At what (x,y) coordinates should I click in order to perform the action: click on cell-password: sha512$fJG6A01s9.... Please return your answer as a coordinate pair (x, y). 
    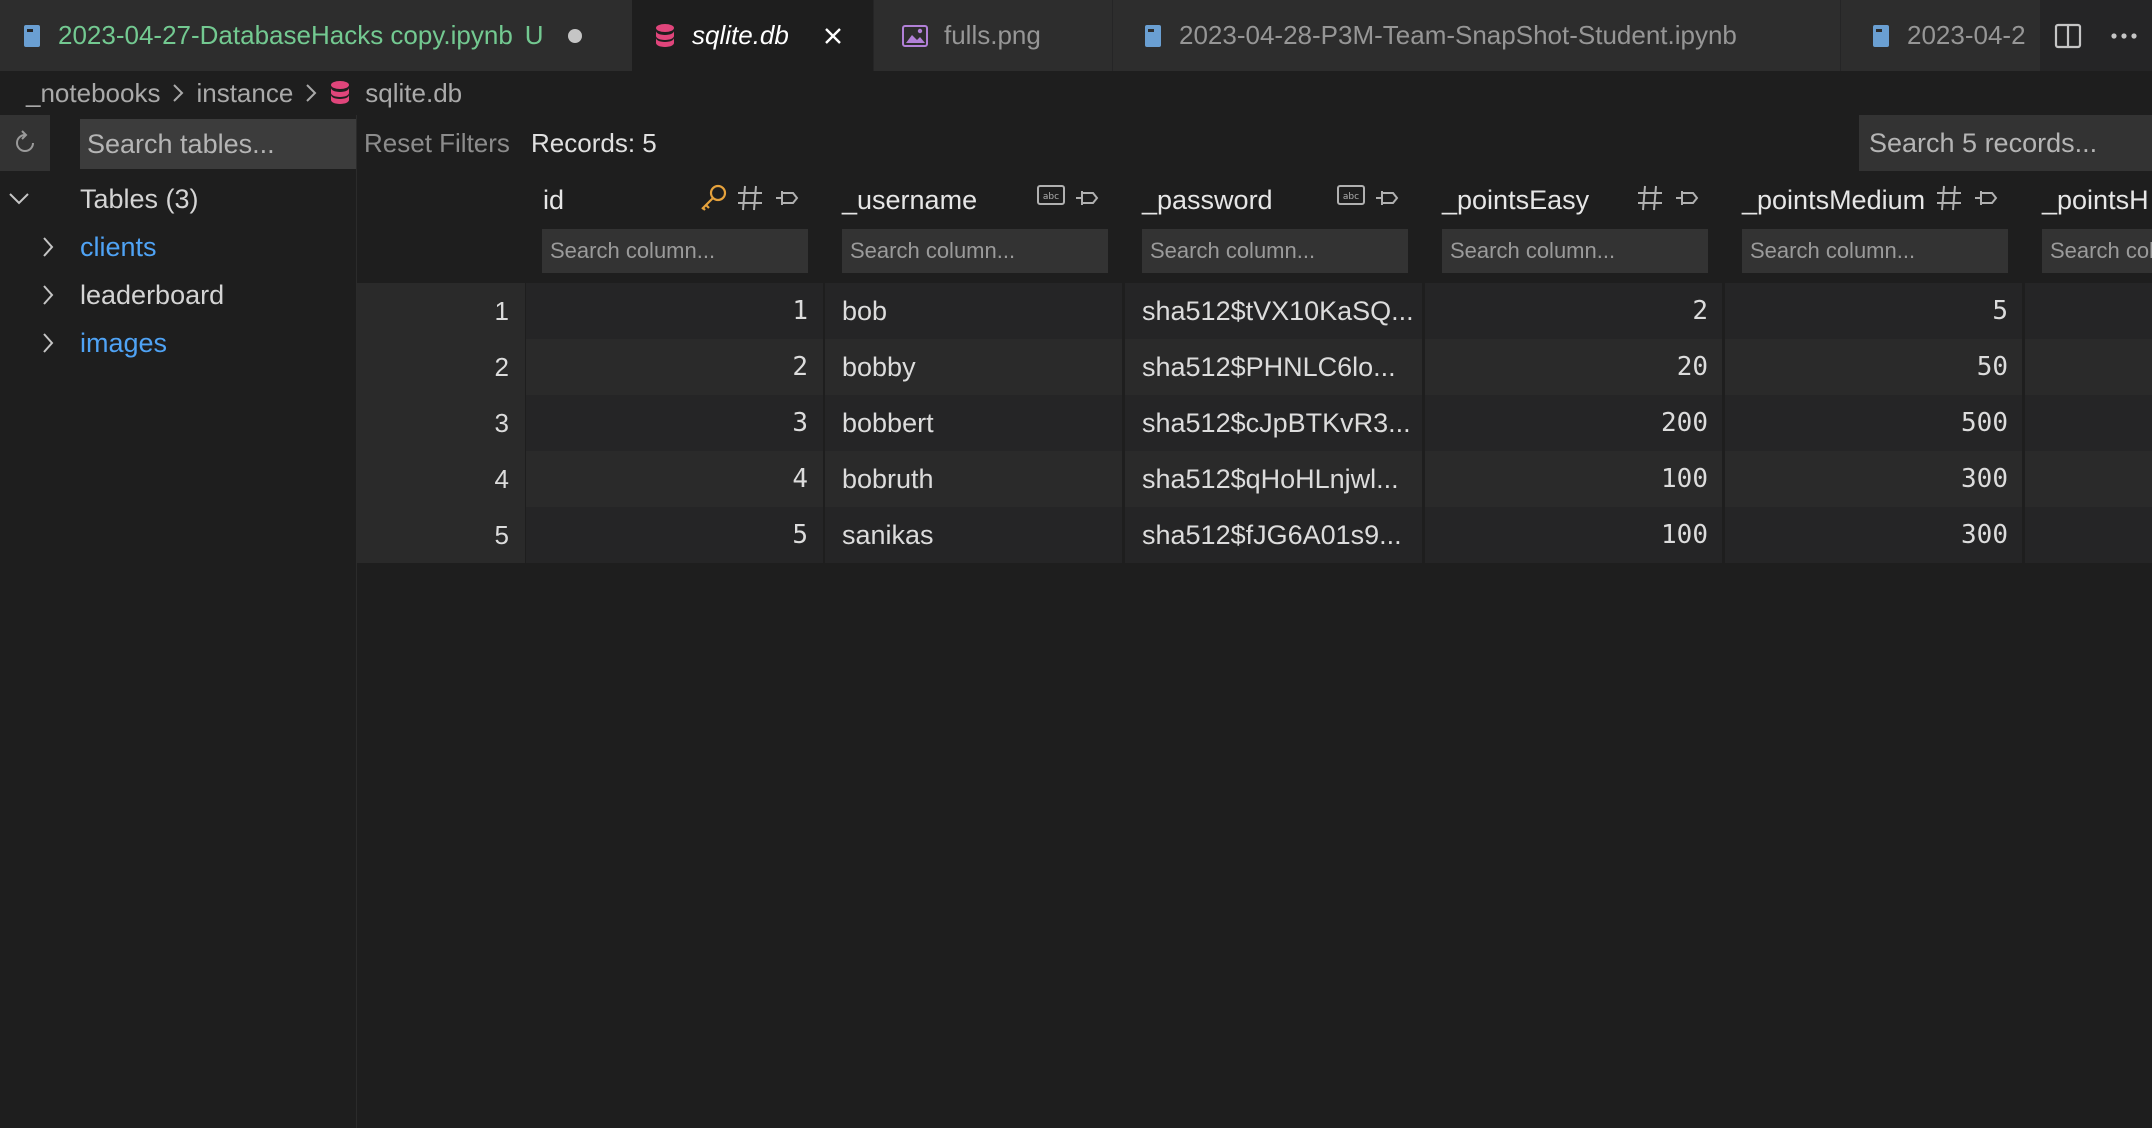
    Looking at the image, I should click on (1282, 535).